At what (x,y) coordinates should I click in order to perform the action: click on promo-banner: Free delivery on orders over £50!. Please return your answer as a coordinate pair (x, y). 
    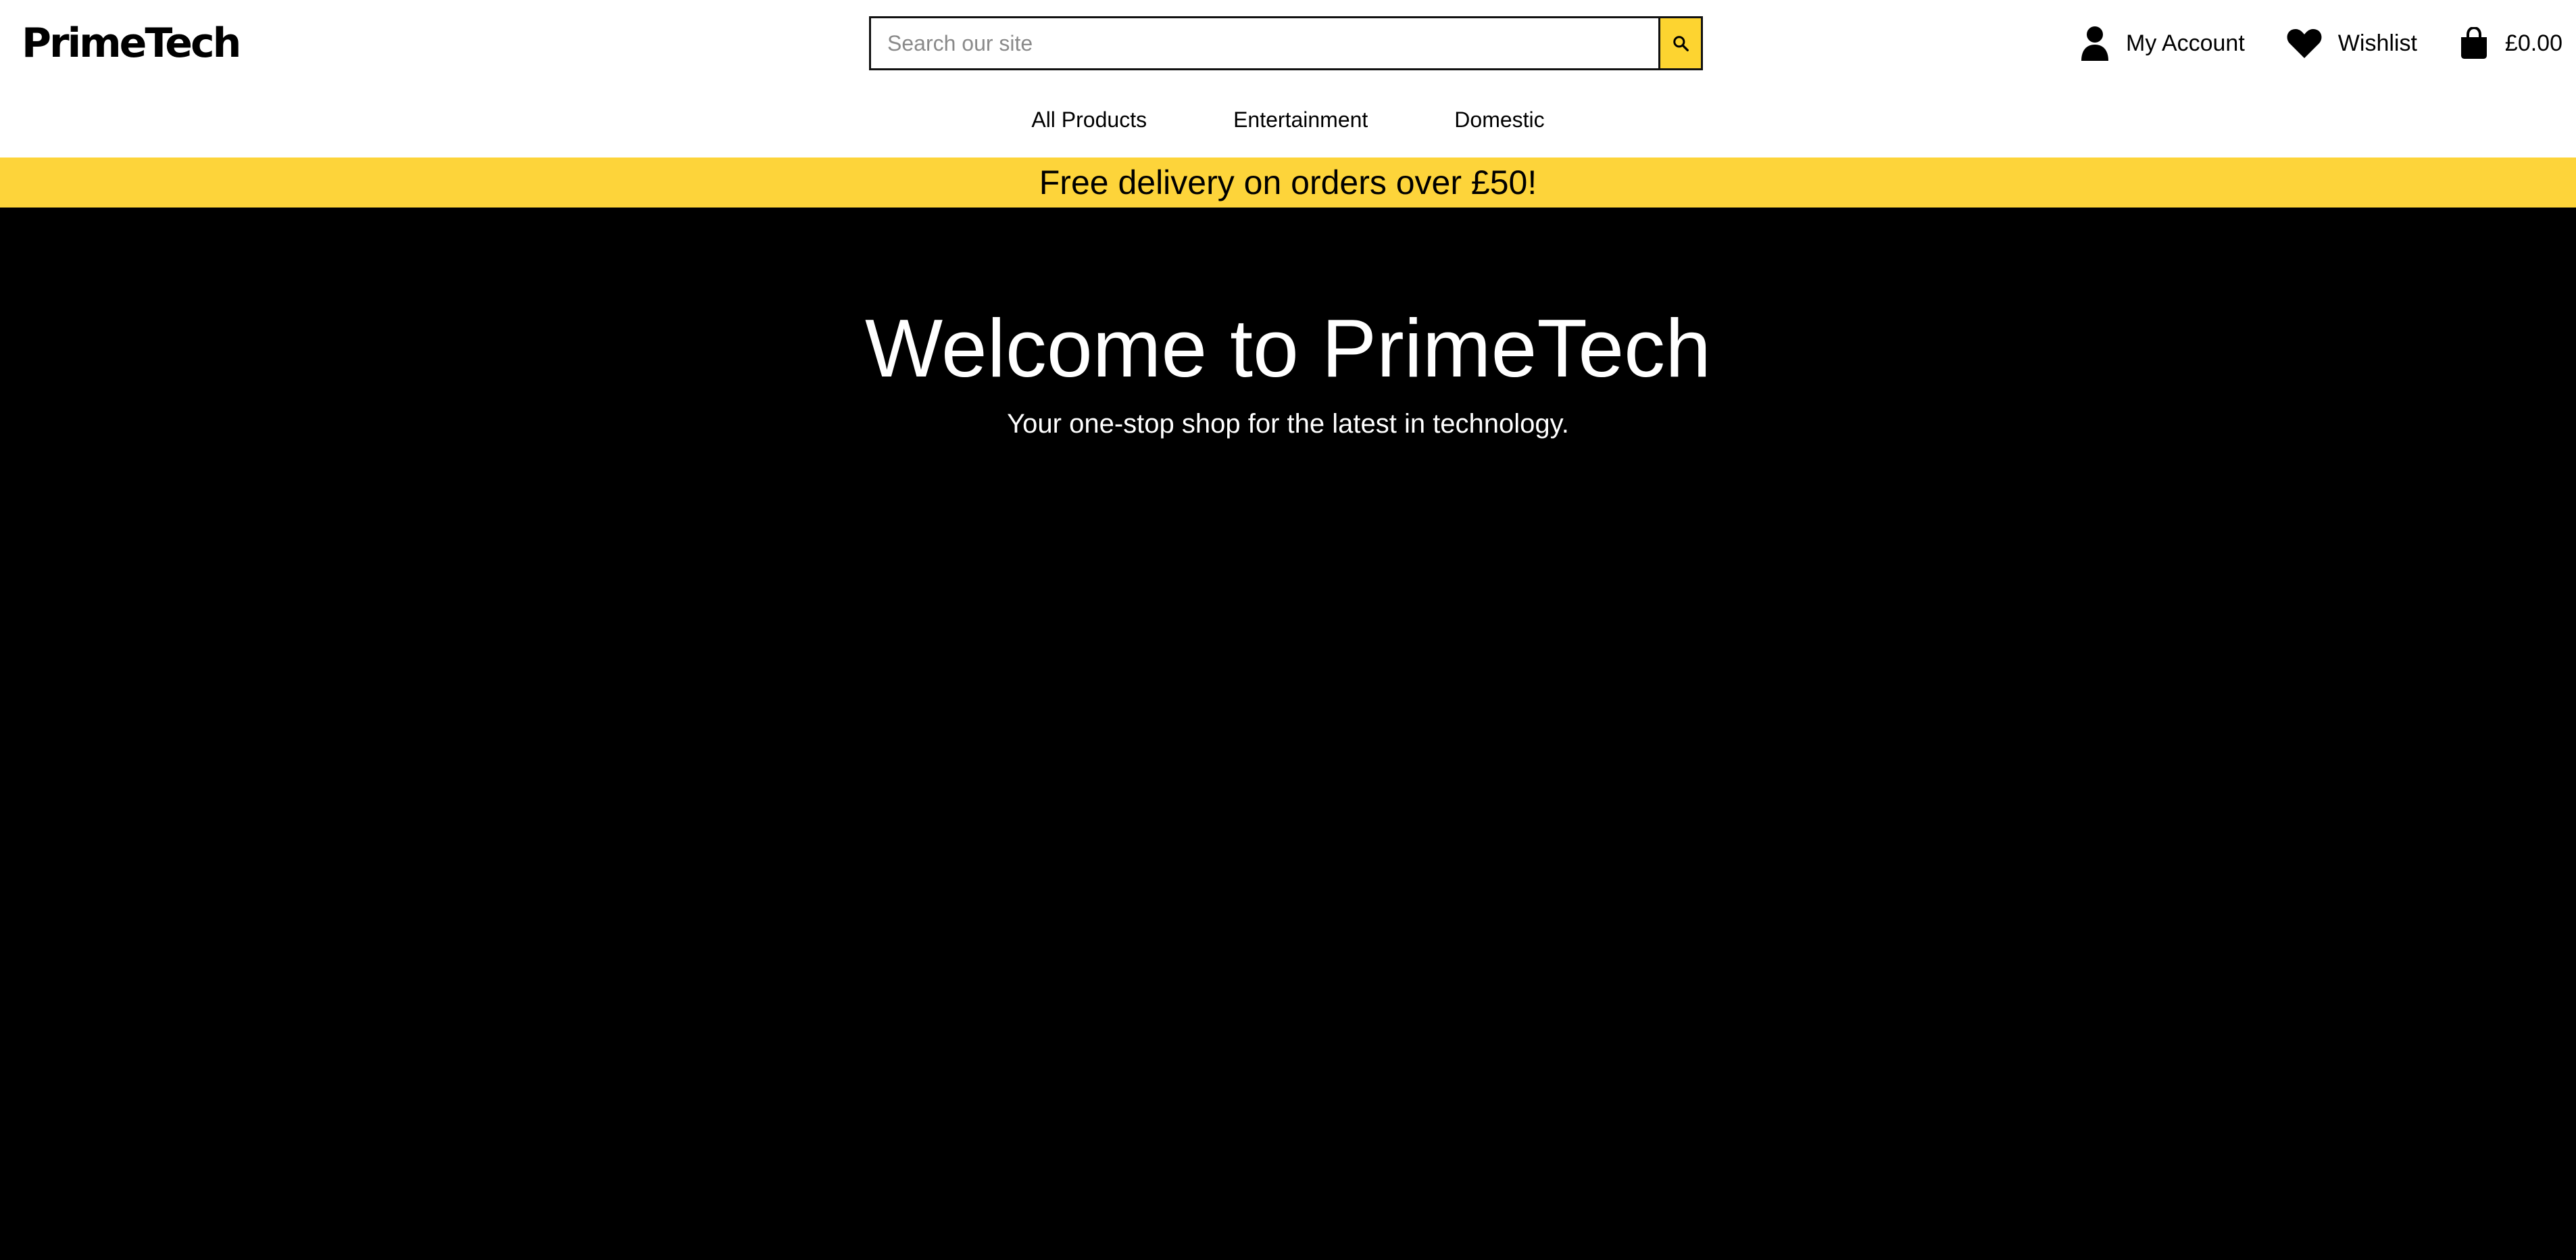
    Looking at the image, I should click on (1288, 183).